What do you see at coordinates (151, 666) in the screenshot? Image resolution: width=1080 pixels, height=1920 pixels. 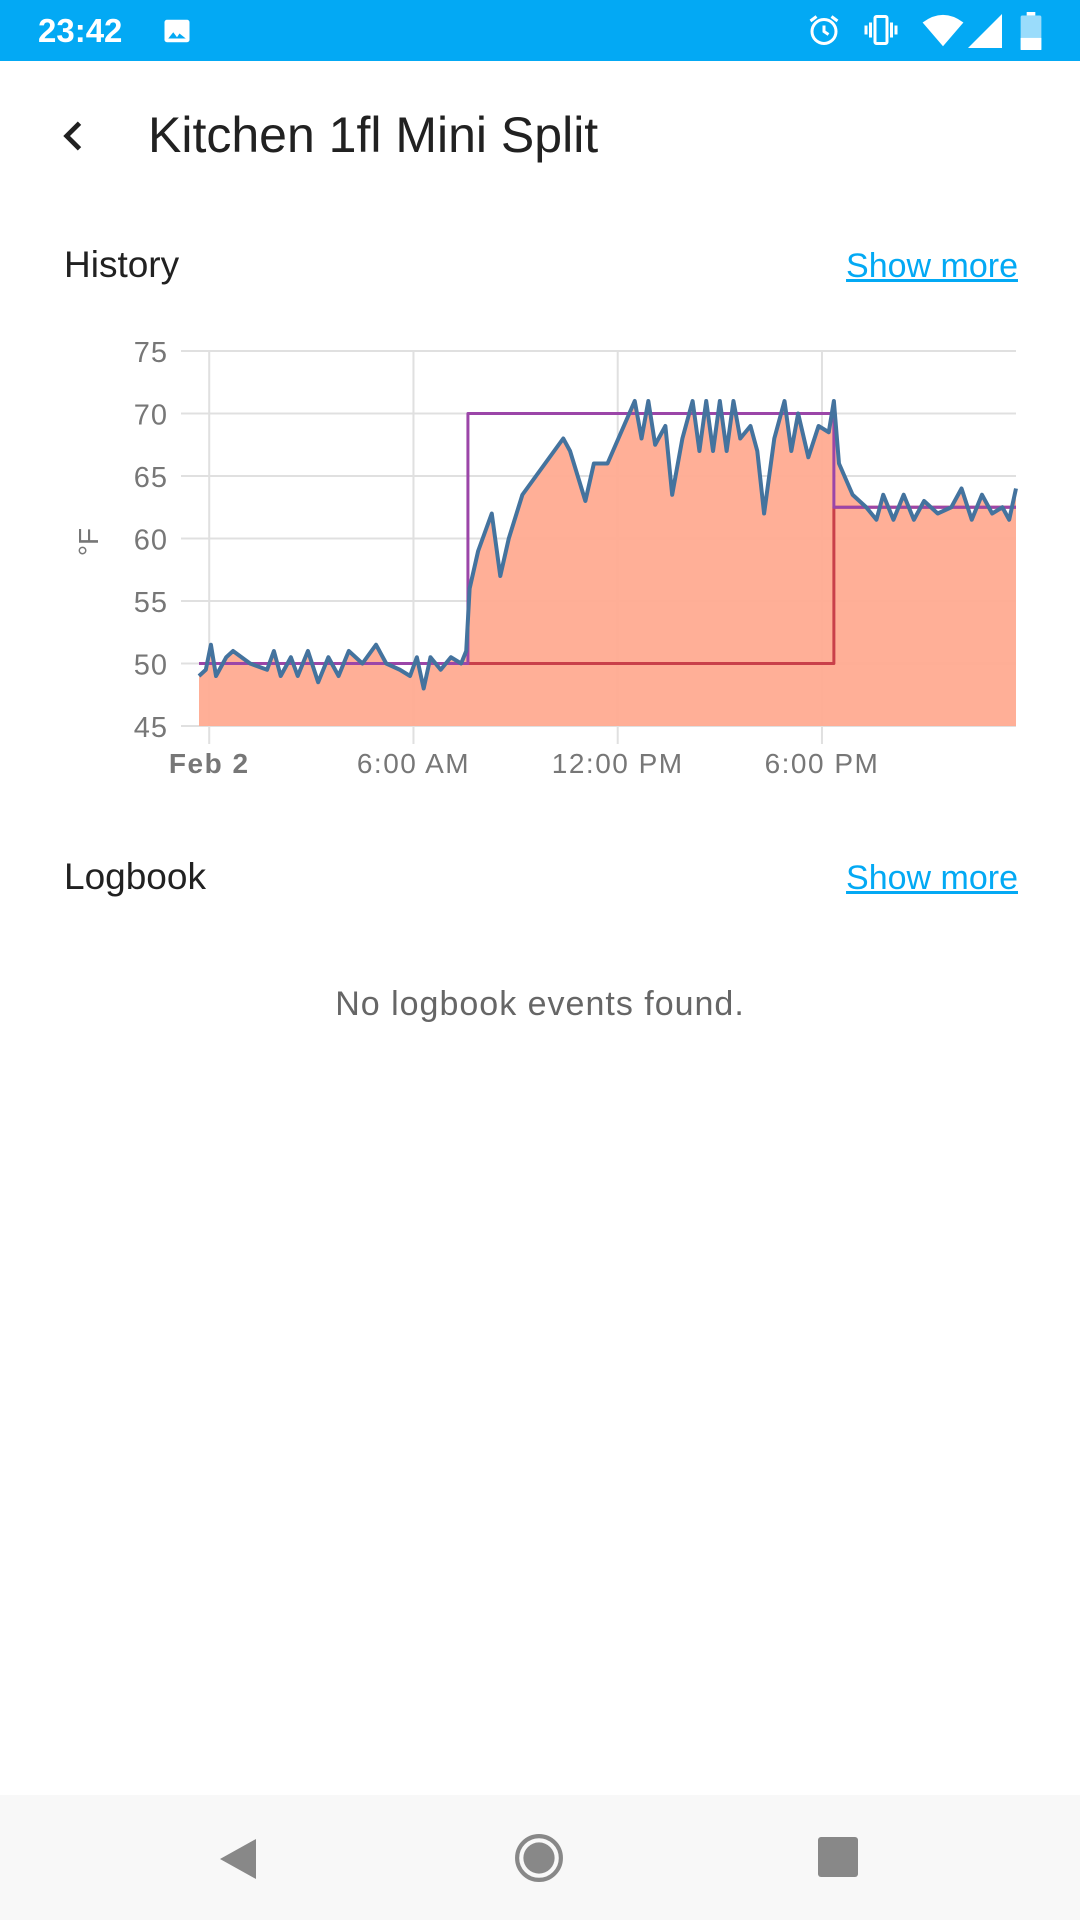 I see `y-tick-label: 50` at bounding box center [151, 666].